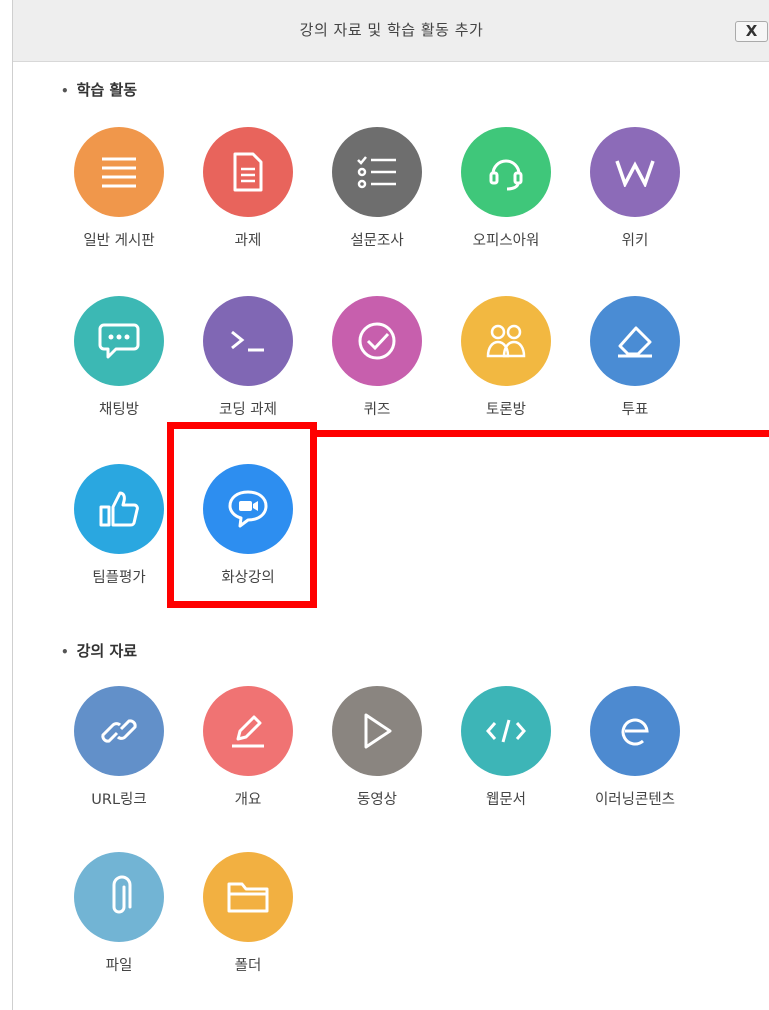  I want to click on activity-vote: 투표, so click(635, 361).